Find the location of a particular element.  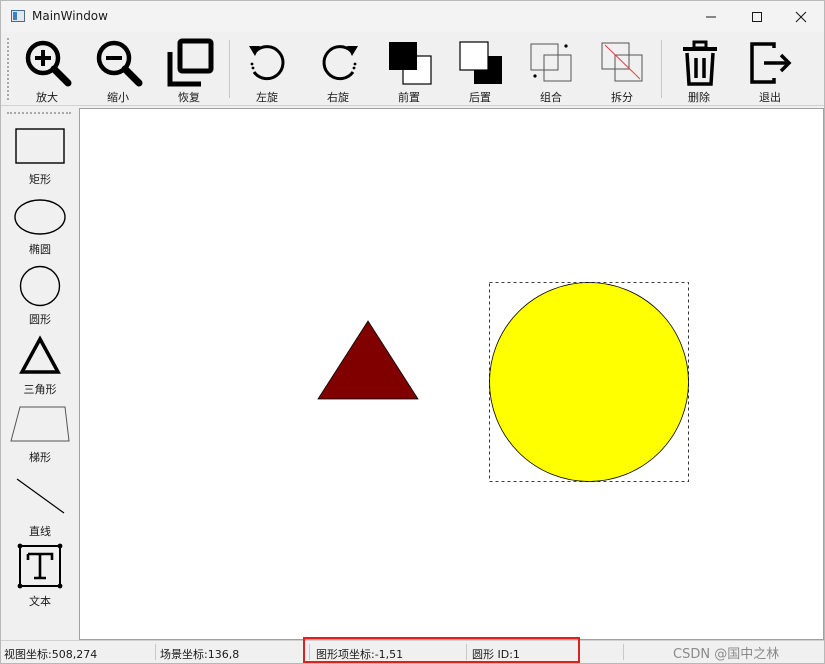

zoom-out-label: 缩小 is located at coordinates (118, 97).